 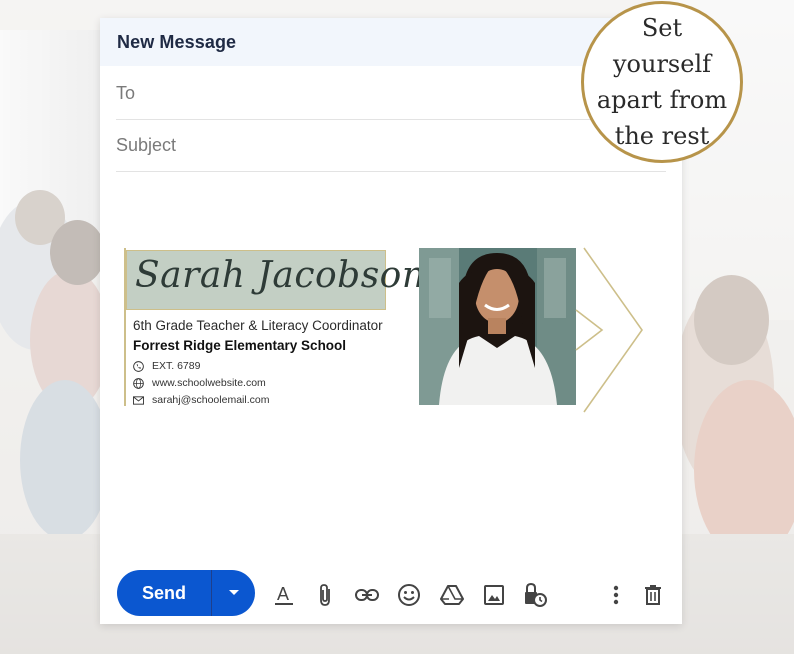 I want to click on signature-school: Forrest Ridge Elementary School, so click(x=240, y=345).